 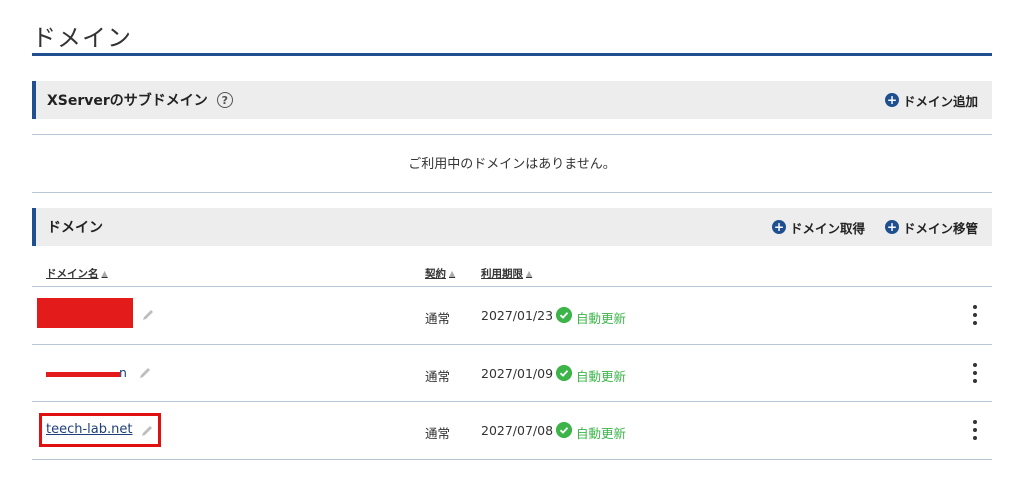 I want to click on subdomain-section-header: XServerのサブドメイン ? + ドメイン追加, so click(x=512, y=100).